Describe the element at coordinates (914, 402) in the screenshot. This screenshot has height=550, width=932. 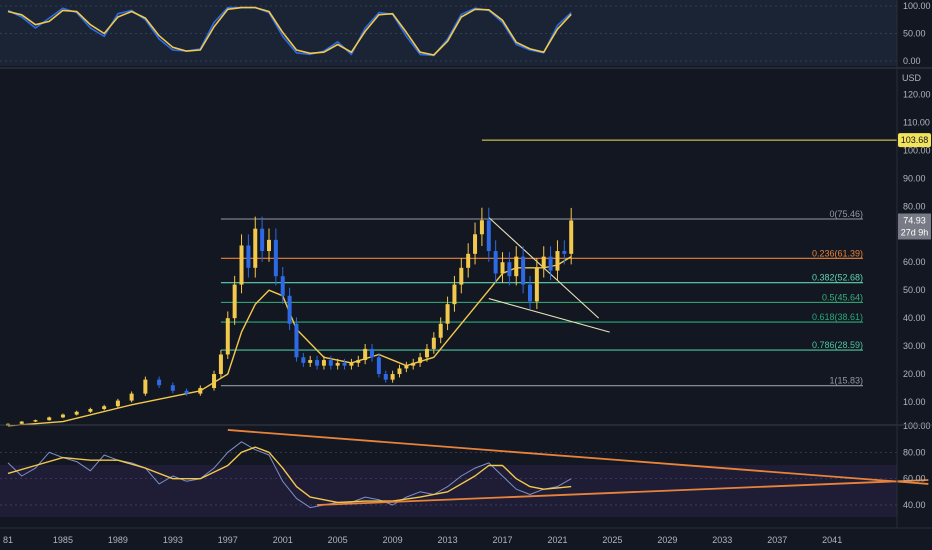
I see `price-tick-label: 10.00` at that location.